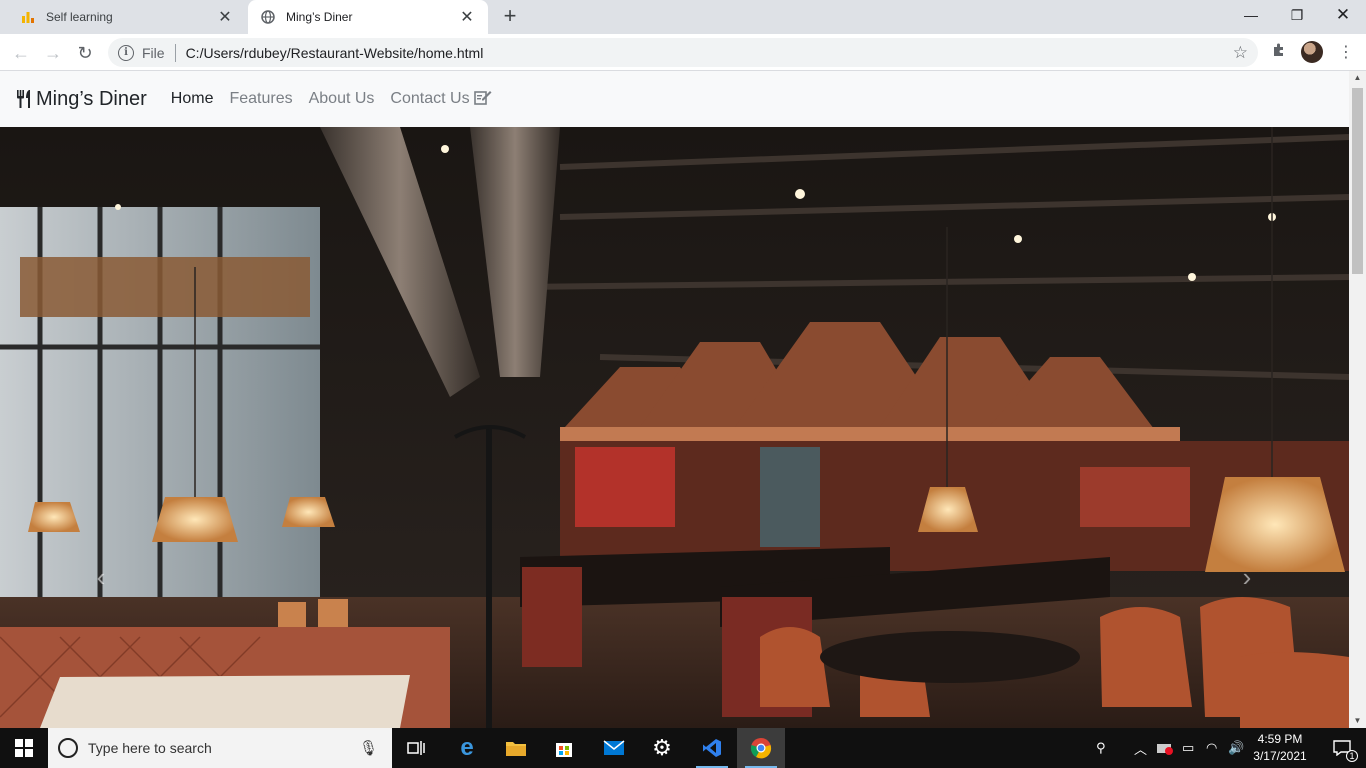  Describe the element at coordinates (1352, 756) in the screenshot. I see `notification-count: 1` at that location.